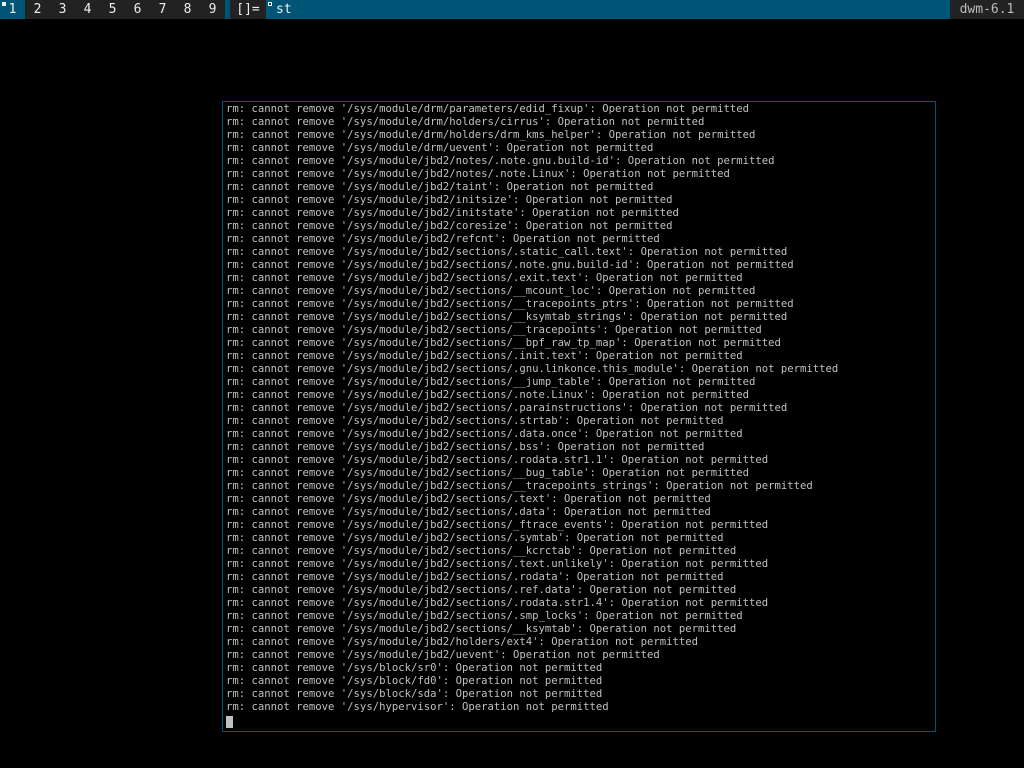  Describe the element at coordinates (37, 9) in the screenshot. I see `tag-2: 2` at that location.